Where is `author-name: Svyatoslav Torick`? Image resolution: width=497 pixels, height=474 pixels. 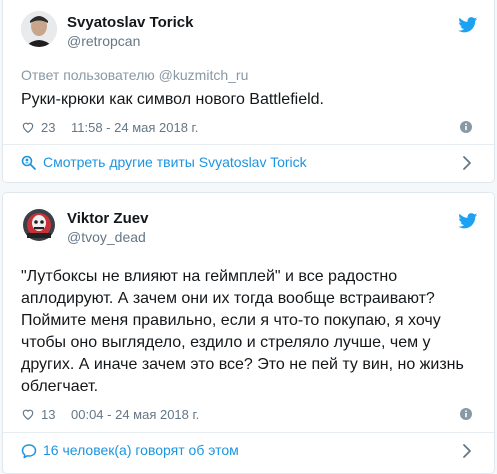
author-name: Svyatoslav Torick is located at coordinates (130, 22).